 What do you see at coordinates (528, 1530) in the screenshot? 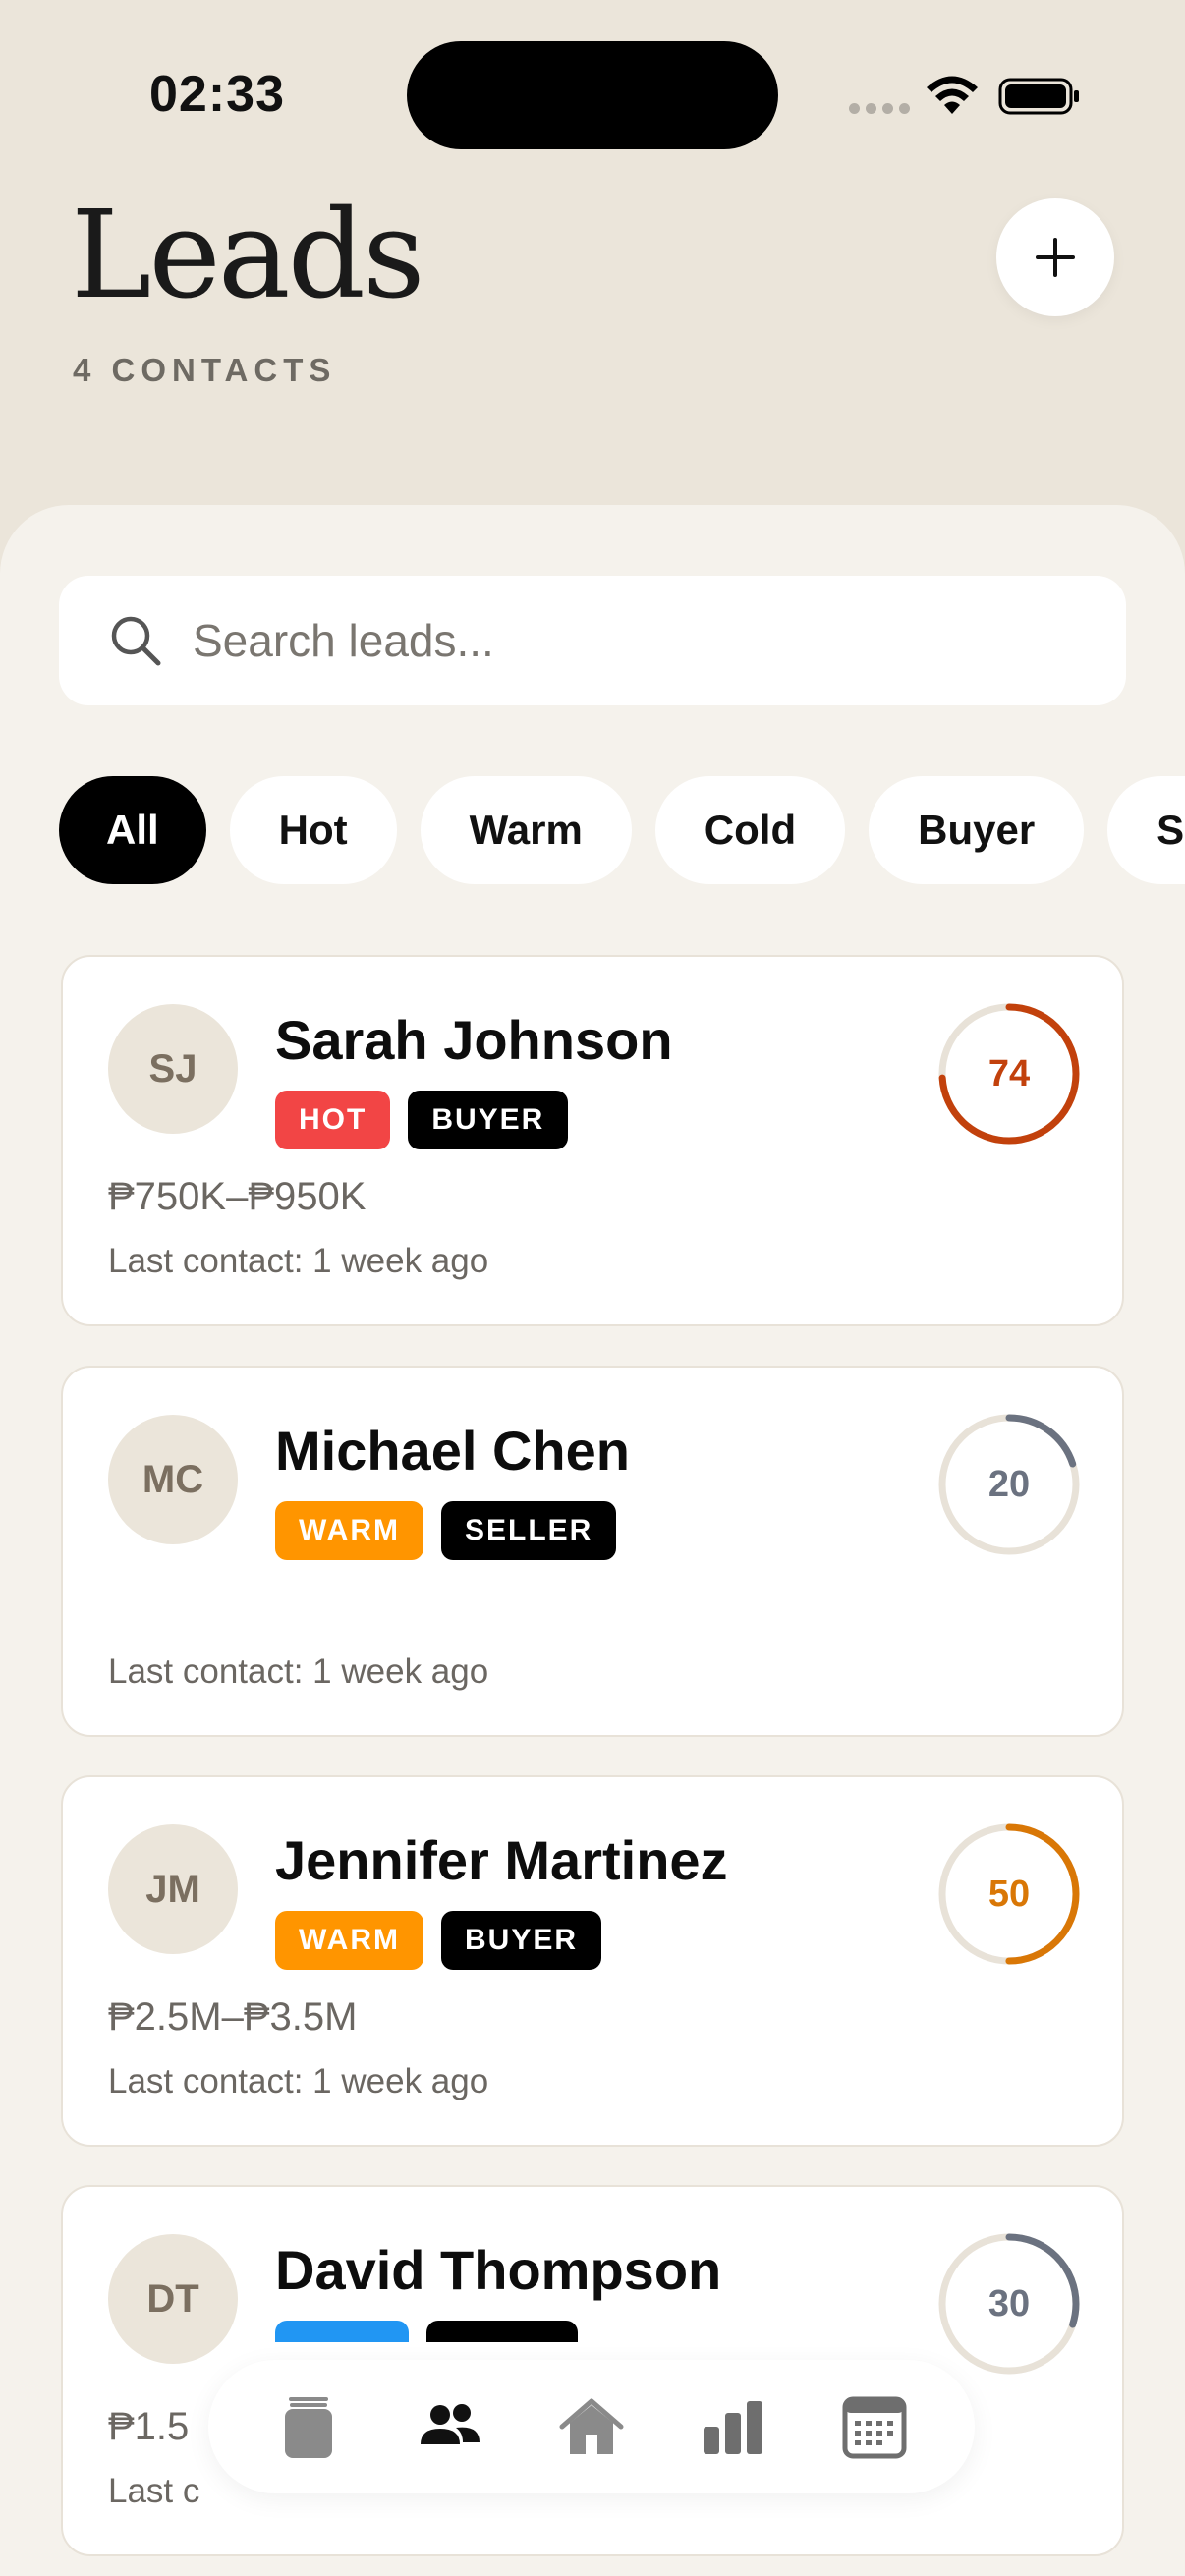
I see `type-badge: SELLER` at bounding box center [528, 1530].